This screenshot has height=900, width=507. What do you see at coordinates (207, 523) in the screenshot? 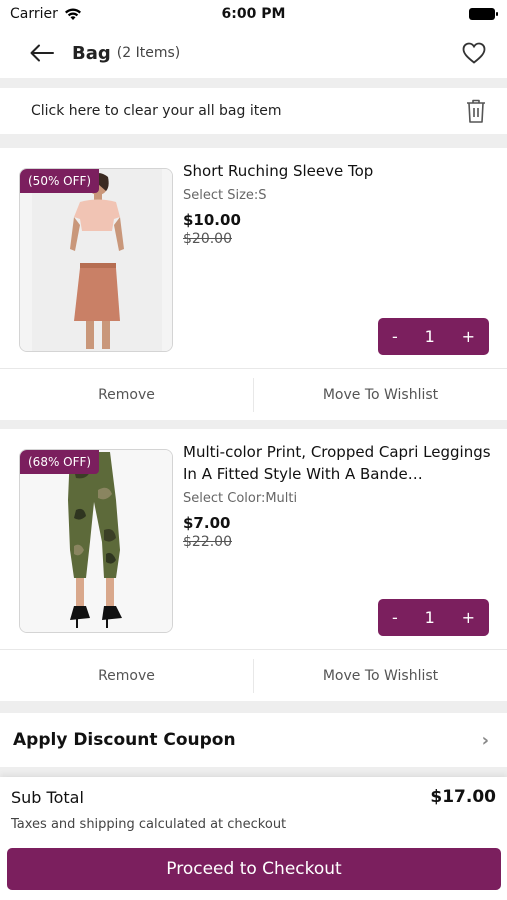
I see `product-price: $7.00` at bounding box center [207, 523].